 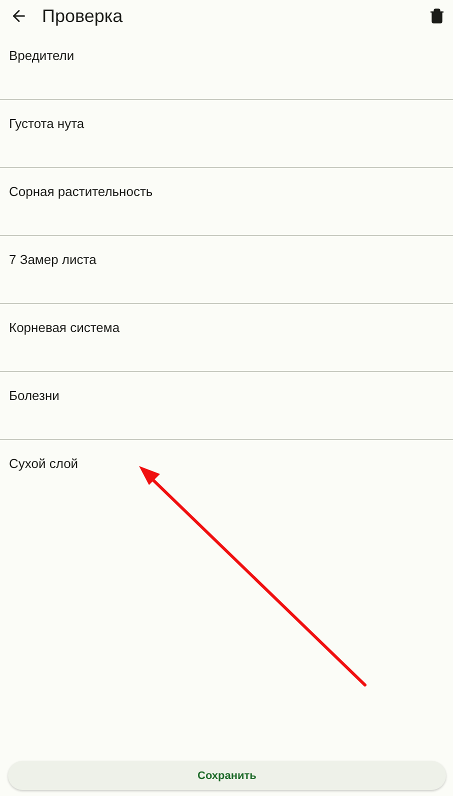 I want to click on screen-title: Проверка, so click(x=83, y=16).